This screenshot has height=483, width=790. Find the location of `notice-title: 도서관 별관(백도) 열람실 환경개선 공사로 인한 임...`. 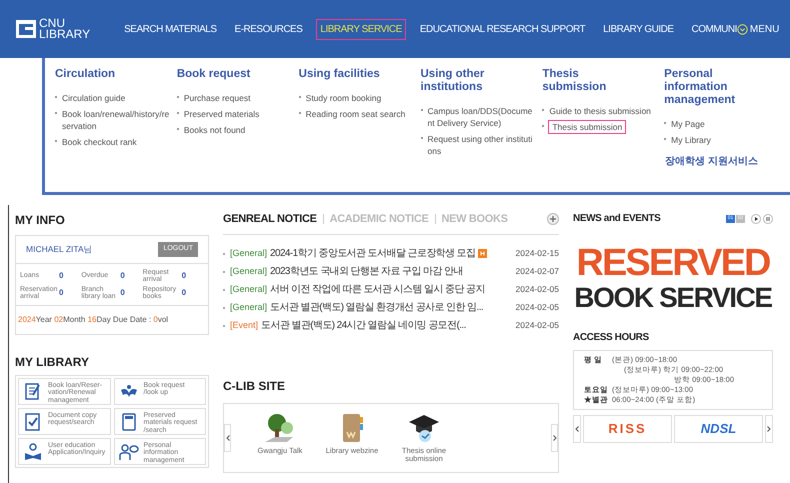

notice-title: 도서관 별관(백도) 열람실 환경개선 공사로 인한 임... is located at coordinates (377, 307).